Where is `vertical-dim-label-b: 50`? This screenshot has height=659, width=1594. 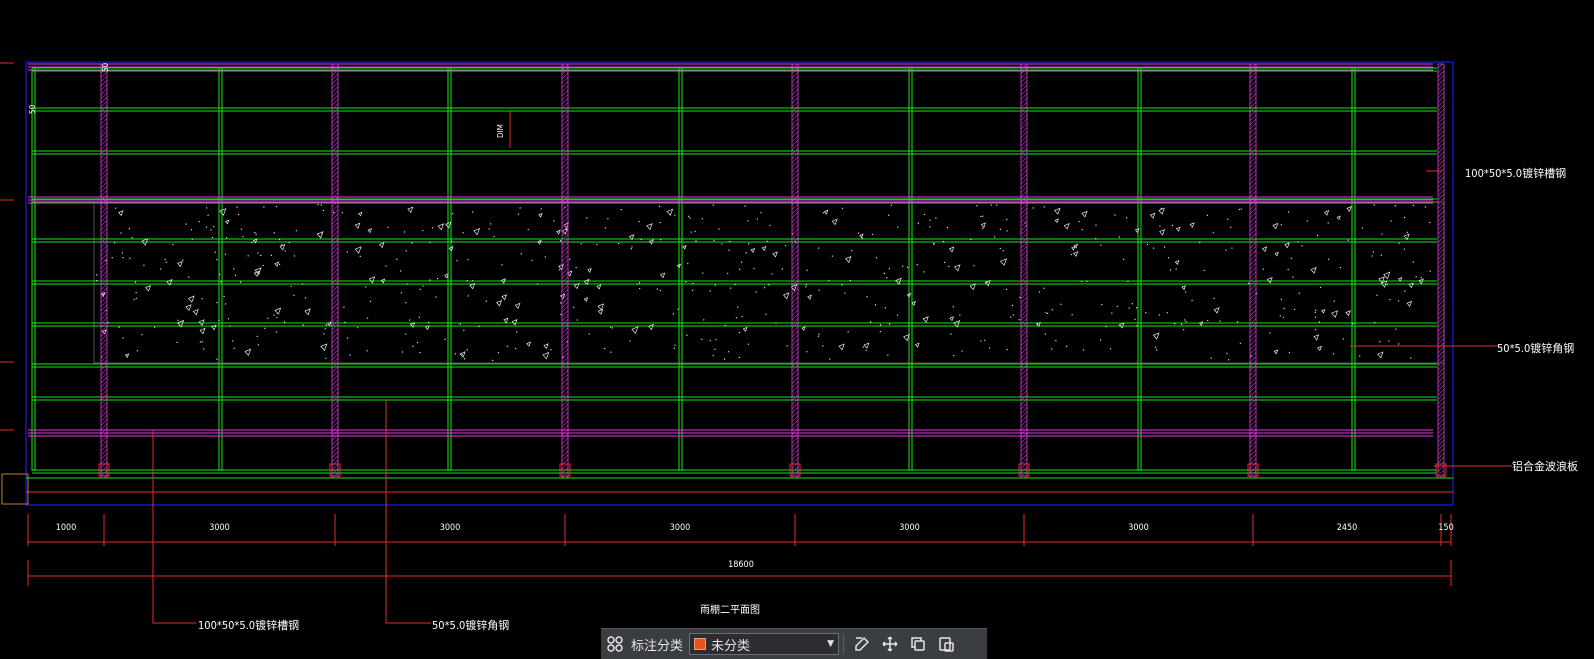
vertical-dim-label-b: 50 is located at coordinates (32, 109).